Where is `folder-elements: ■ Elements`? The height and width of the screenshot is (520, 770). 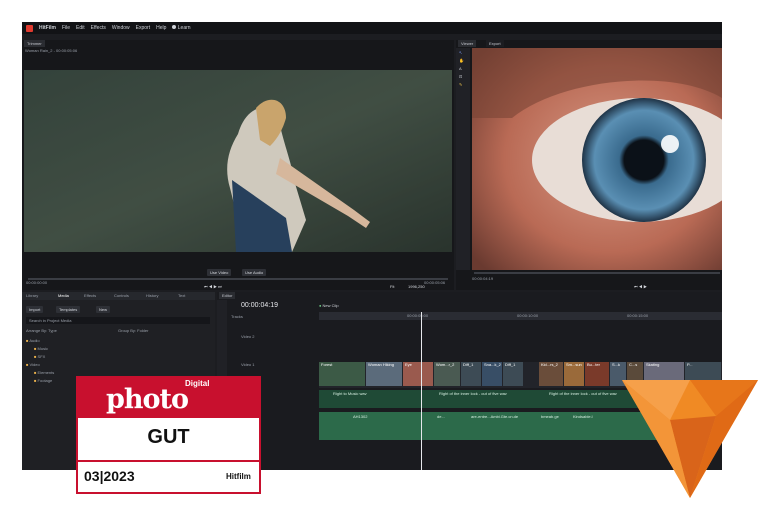 folder-elements: ■ Elements is located at coordinates (44, 372).